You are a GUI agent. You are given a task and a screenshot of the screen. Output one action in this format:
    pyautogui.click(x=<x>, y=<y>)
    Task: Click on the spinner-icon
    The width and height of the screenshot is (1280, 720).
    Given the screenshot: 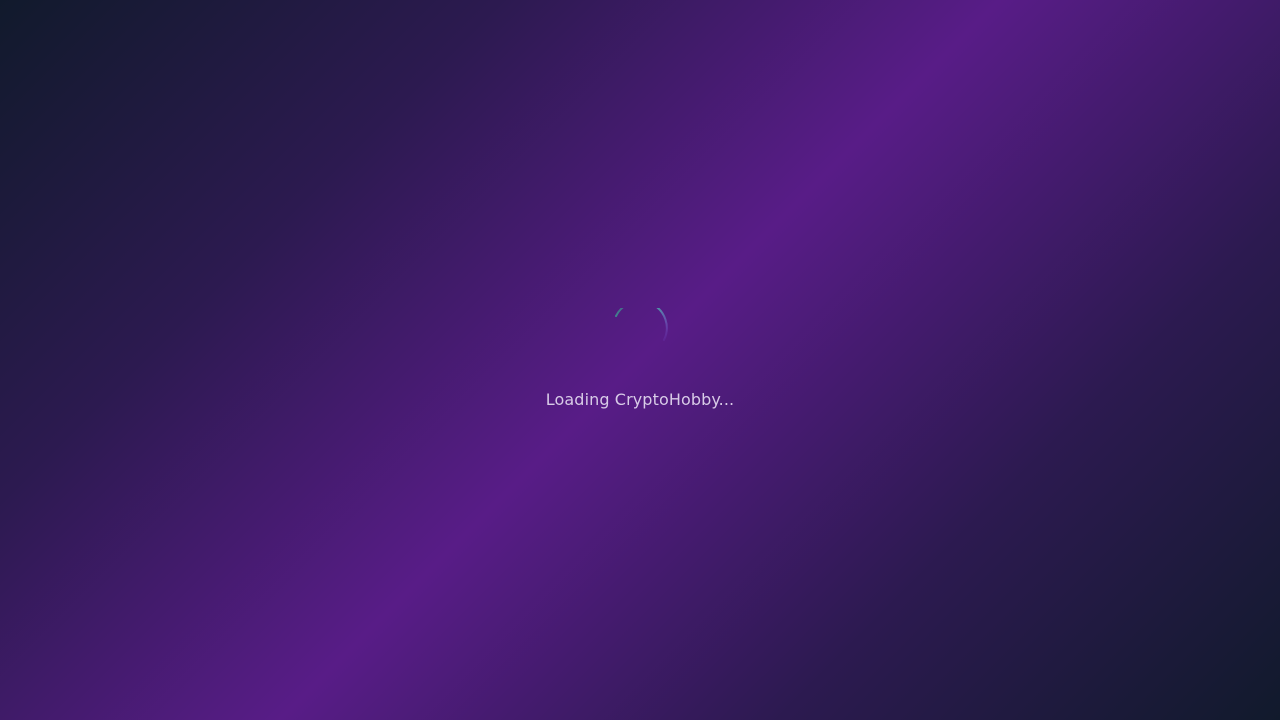 What is the action you would take?
    pyautogui.click(x=641, y=324)
    